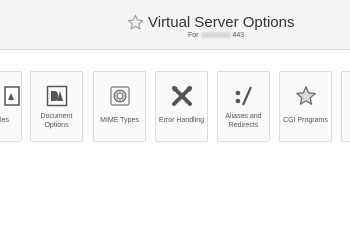 Image resolution: width=350 pixels, height=250 pixels. I want to click on tile-cgi-programs: CGI Programs, so click(305, 106).